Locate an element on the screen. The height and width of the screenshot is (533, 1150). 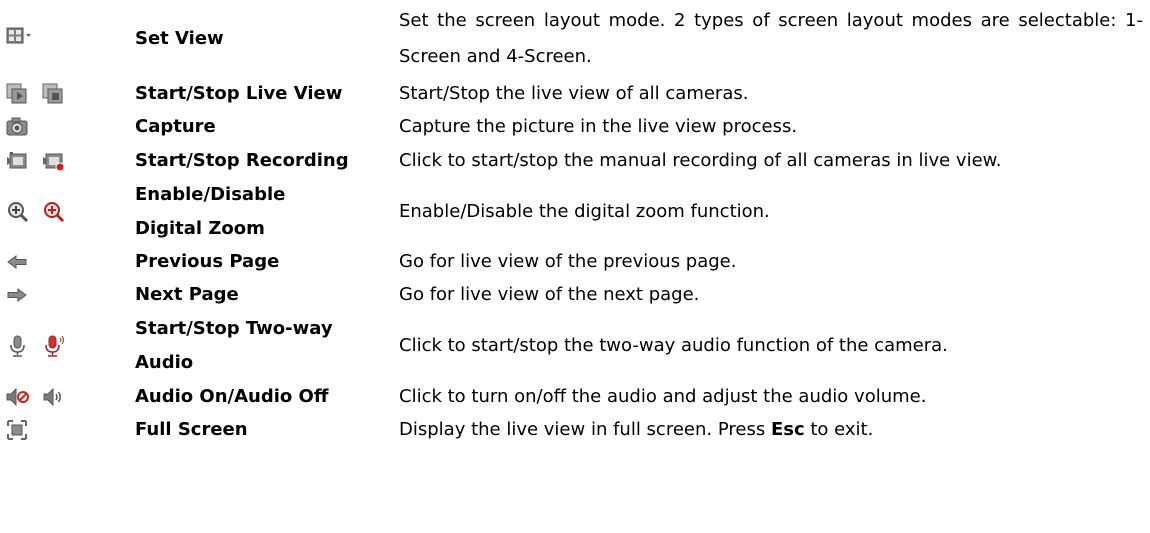
row-description: Start/Stop the live view of all cameras. is located at coordinates (574, 93).